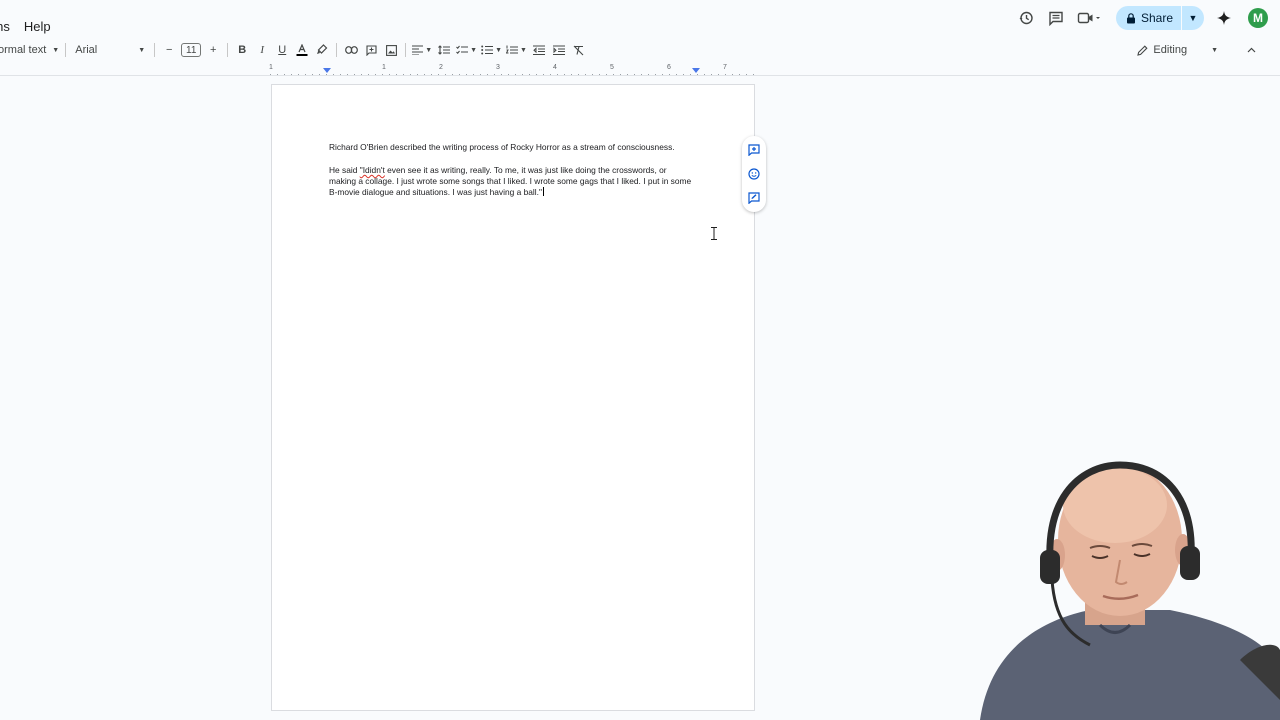 The height and width of the screenshot is (720, 1280). What do you see at coordinates (23, 50) in the screenshot?
I see `paragraph-style-value: ormal text` at bounding box center [23, 50].